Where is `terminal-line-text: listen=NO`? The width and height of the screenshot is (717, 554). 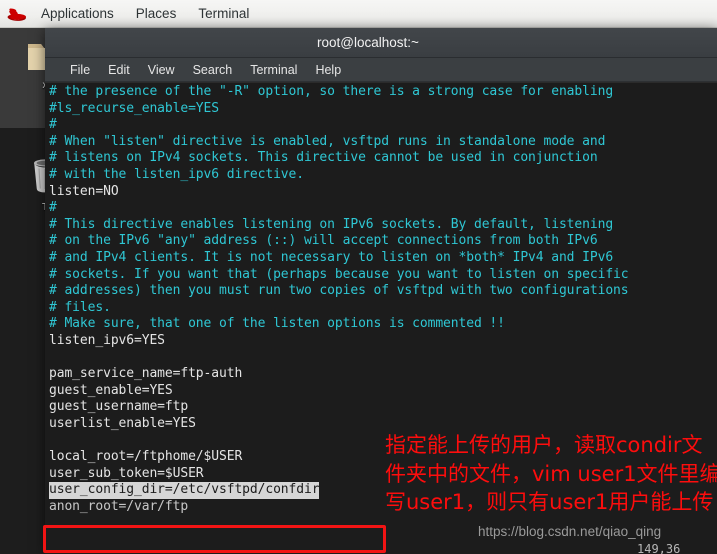 terminal-line-text: listen=NO is located at coordinates (84, 191).